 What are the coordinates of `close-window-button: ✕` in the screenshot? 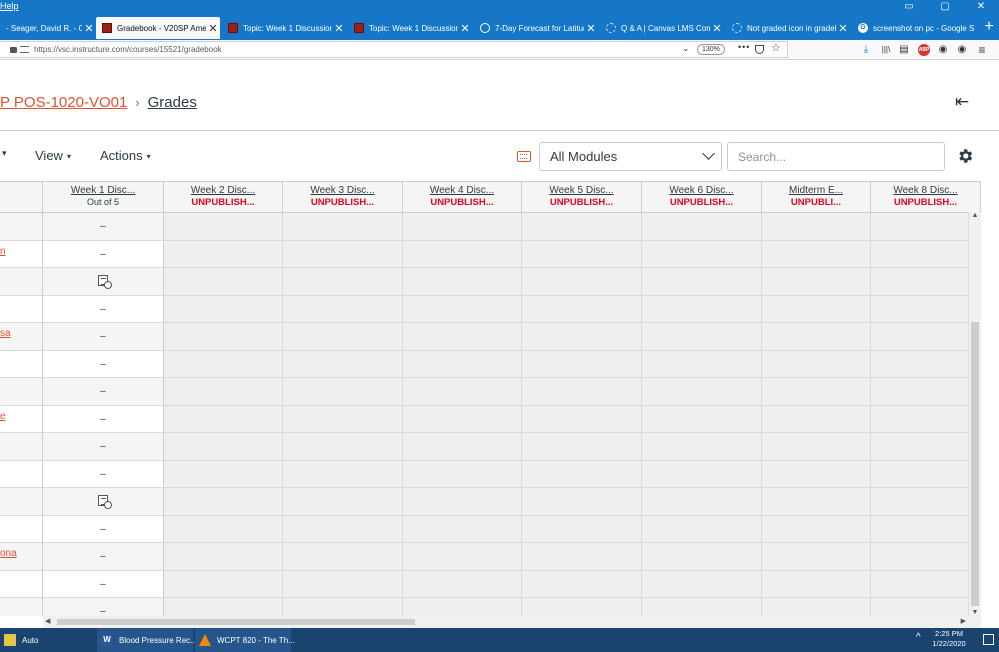 It's located at (981, 7).